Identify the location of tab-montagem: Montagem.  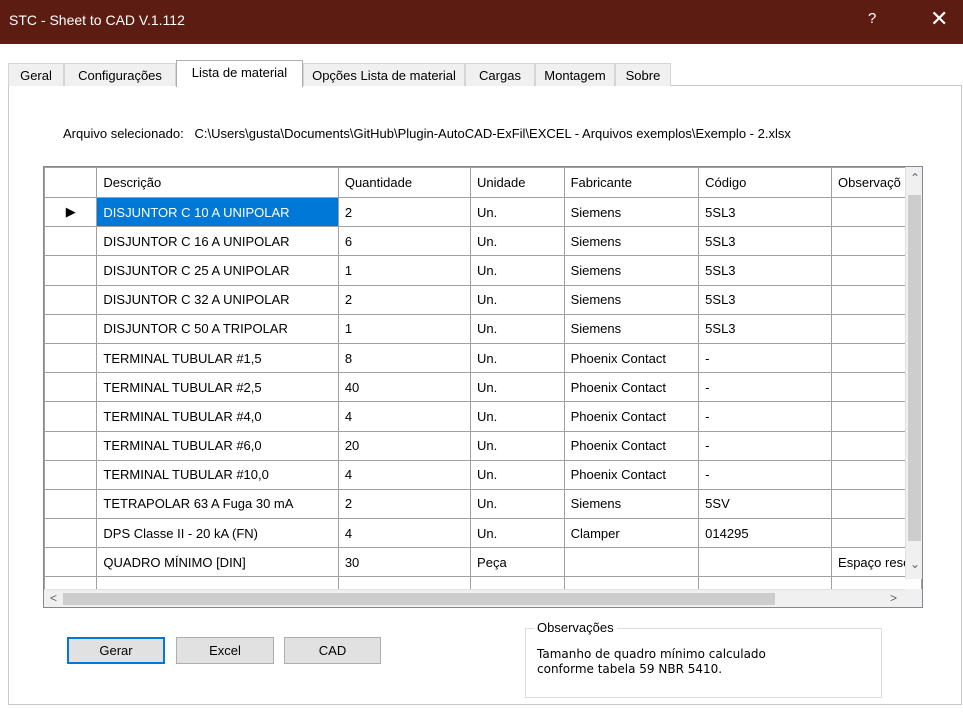
(575, 74).